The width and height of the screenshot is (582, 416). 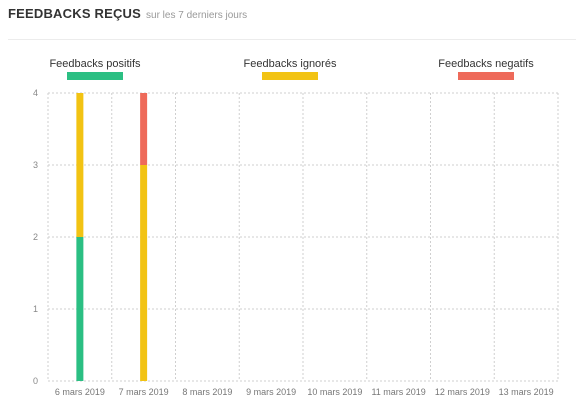 I want to click on x-tick-label: 10 mars 2019, so click(x=334, y=392).